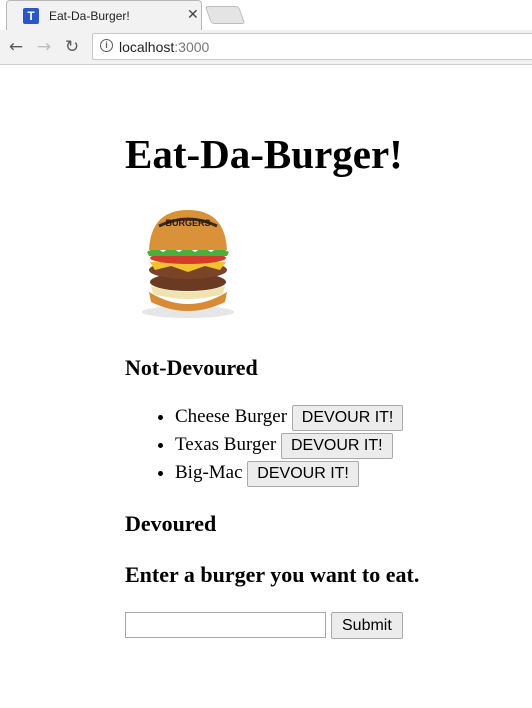 The height and width of the screenshot is (708, 532). What do you see at coordinates (106, 45) in the screenshot?
I see `info-icon: i` at bounding box center [106, 45].